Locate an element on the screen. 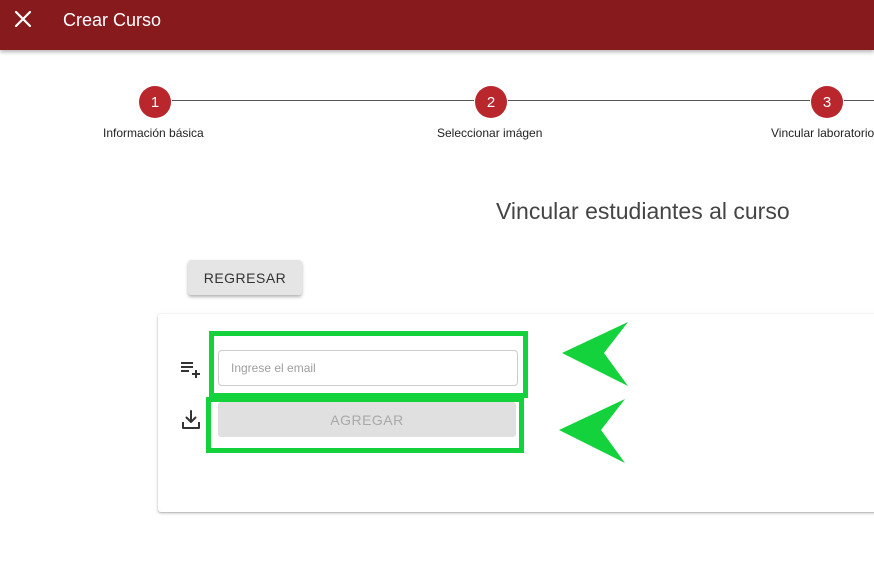 The image size is (874, 567). step-2-circle: 2 is located at coordinates (491, 102).